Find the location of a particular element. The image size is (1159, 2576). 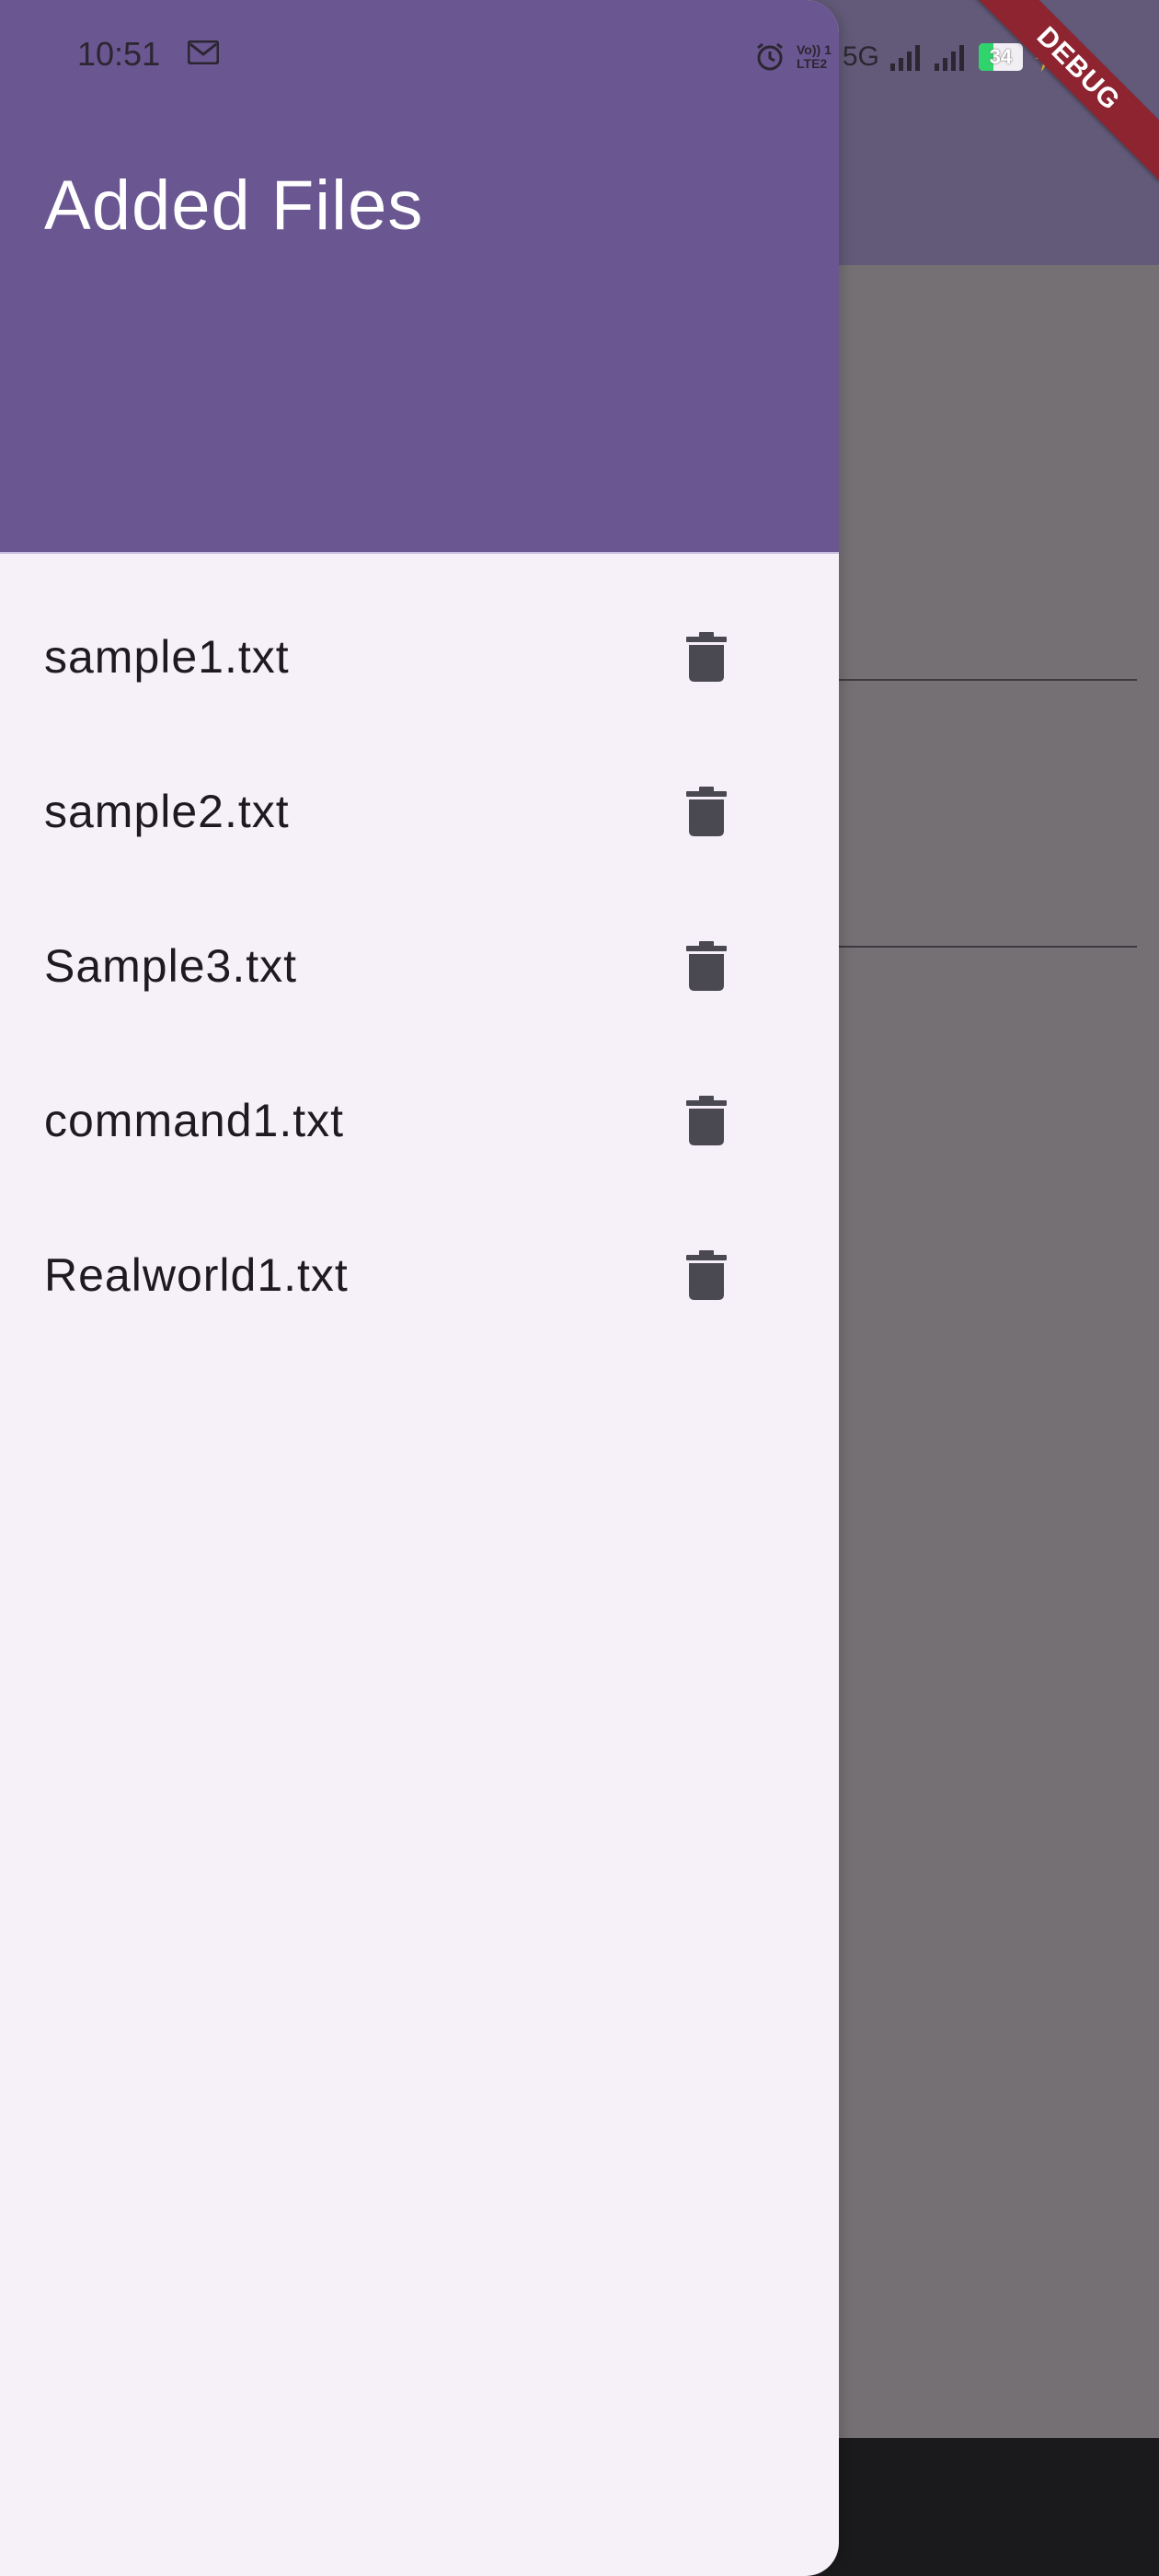

file-name: Sample3.txt is located at coordinates (171, 966).